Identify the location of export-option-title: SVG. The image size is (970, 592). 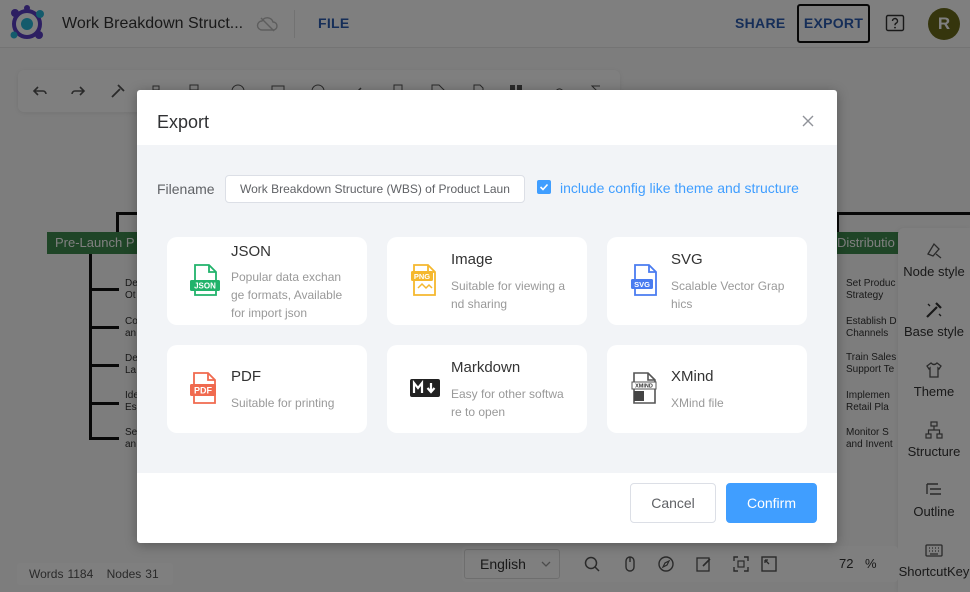
(687, 259).